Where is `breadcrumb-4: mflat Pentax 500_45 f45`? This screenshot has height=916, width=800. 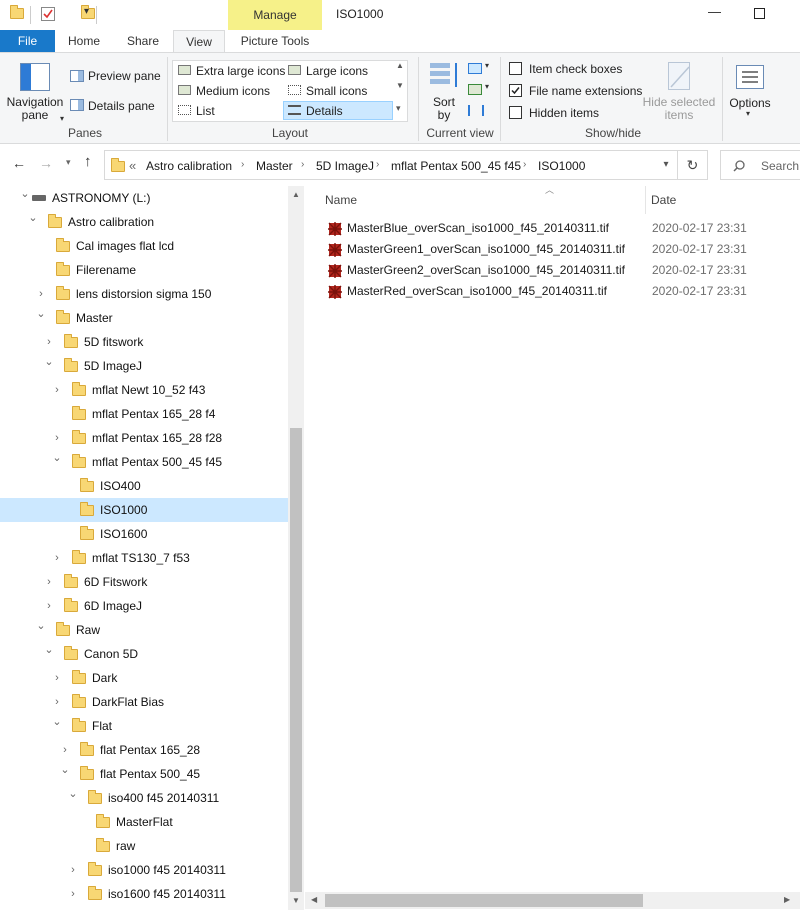 breadcrumb-4: mflat Pentax 500_45 f45 is located at coordinates (456, 166).